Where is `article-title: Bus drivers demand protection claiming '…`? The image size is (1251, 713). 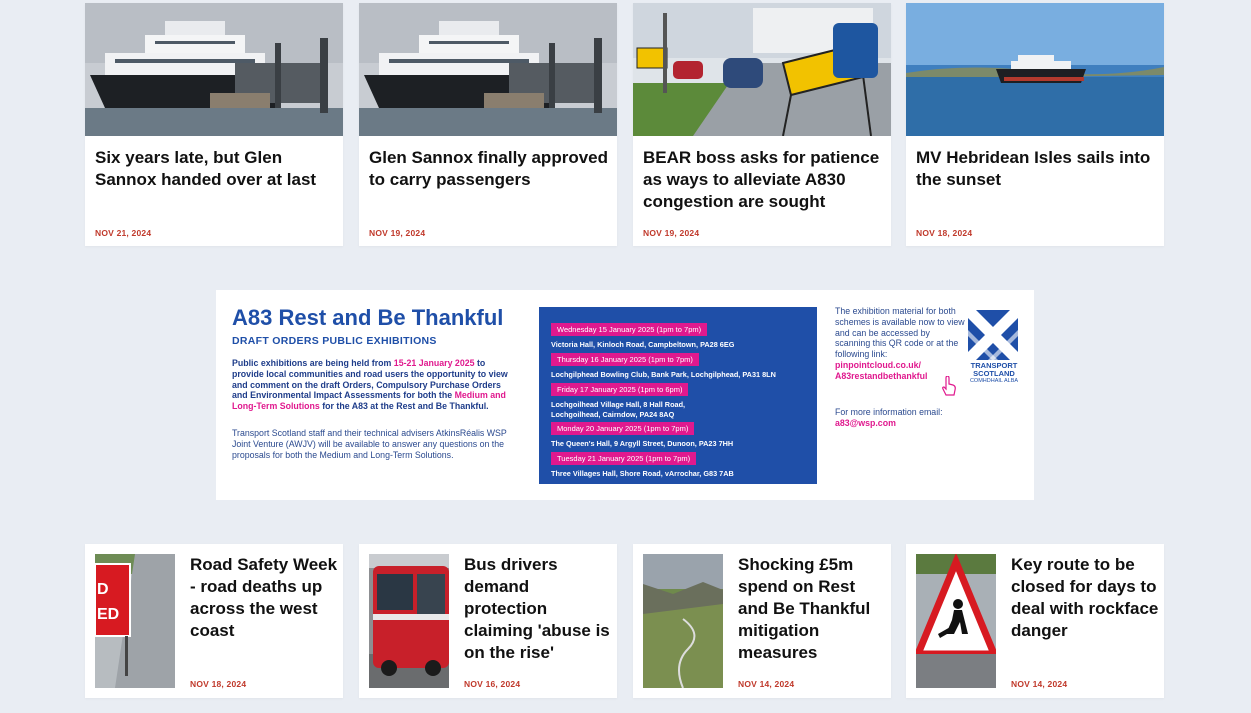
article-title: Bus drivers demand protection claiming '… is located at coordinates (539, 609).